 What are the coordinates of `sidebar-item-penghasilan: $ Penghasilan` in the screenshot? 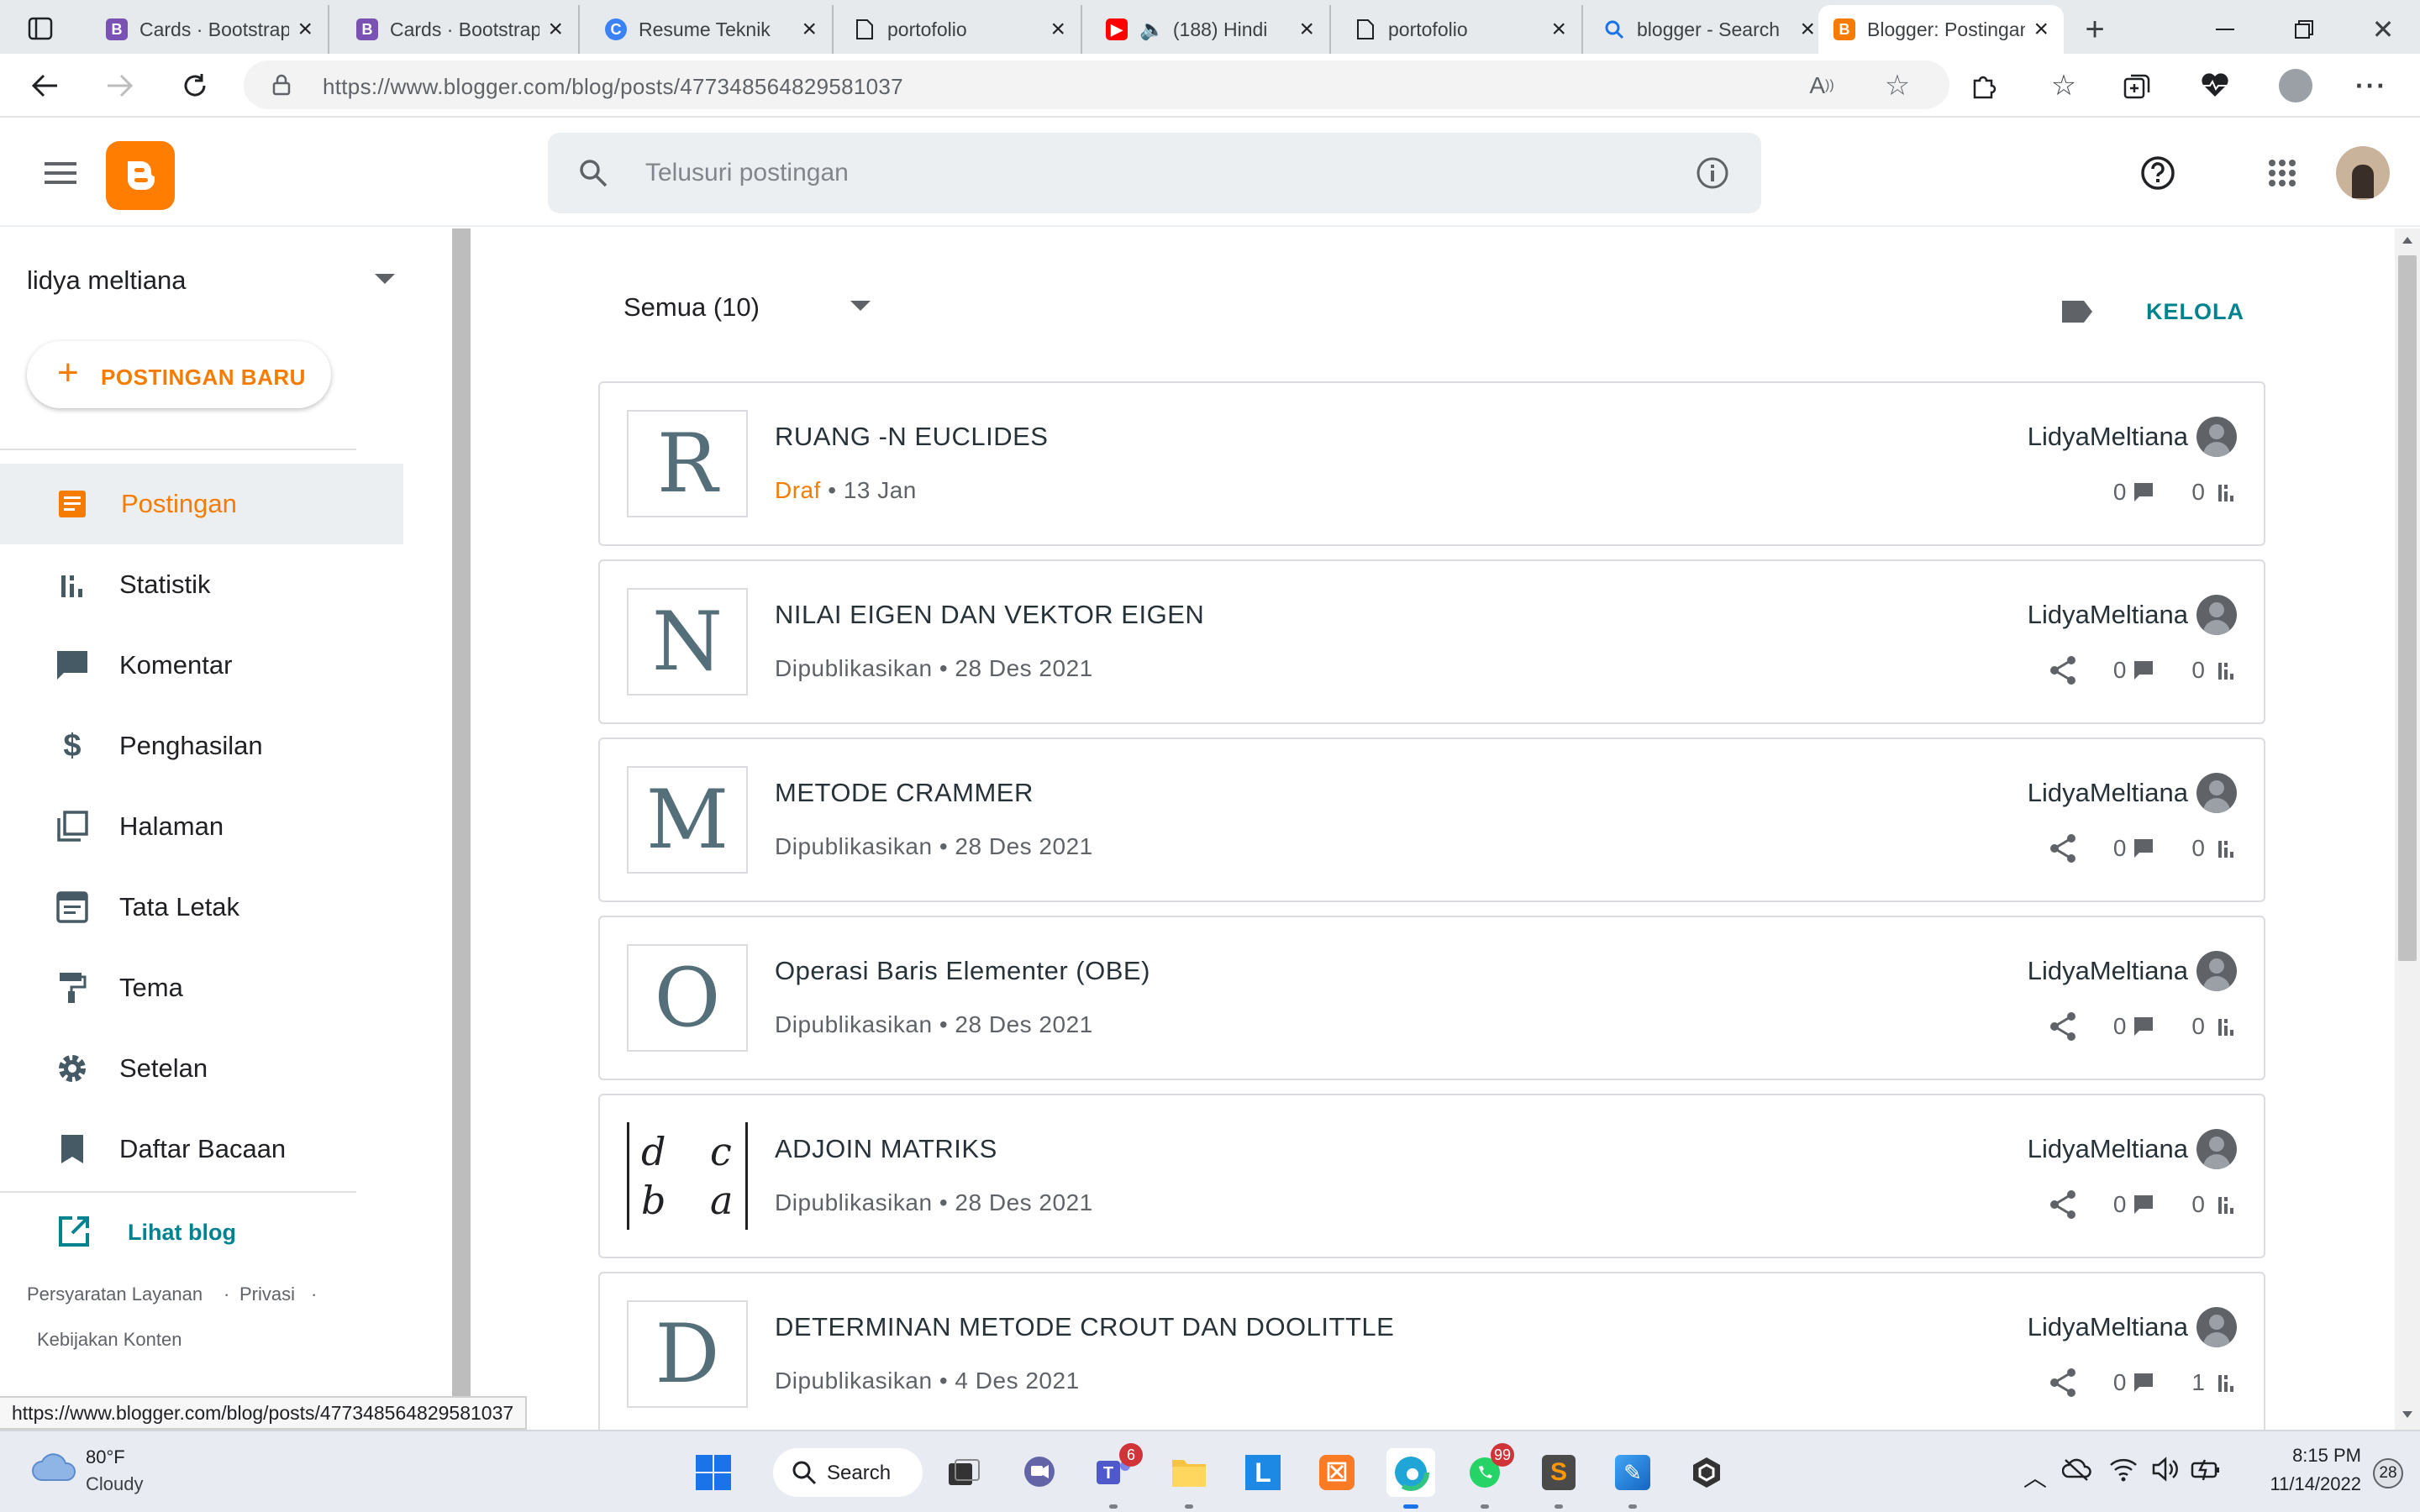 It's located at (202, 746).